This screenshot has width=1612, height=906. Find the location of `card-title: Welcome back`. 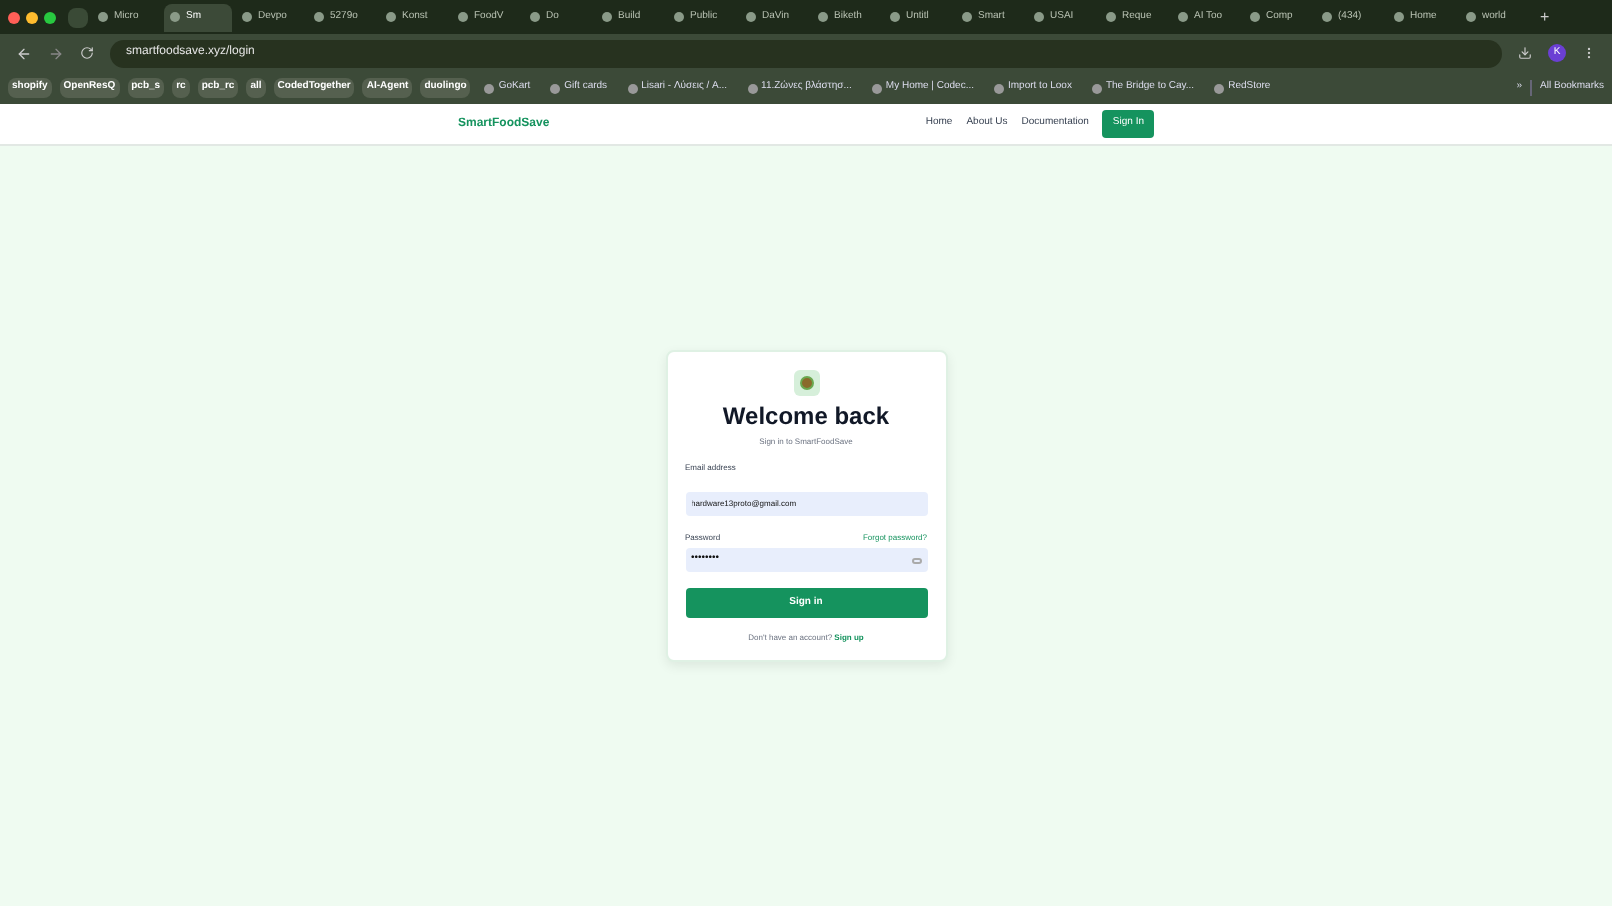

card-title: Welcome back is located at coordinates (806, 416).